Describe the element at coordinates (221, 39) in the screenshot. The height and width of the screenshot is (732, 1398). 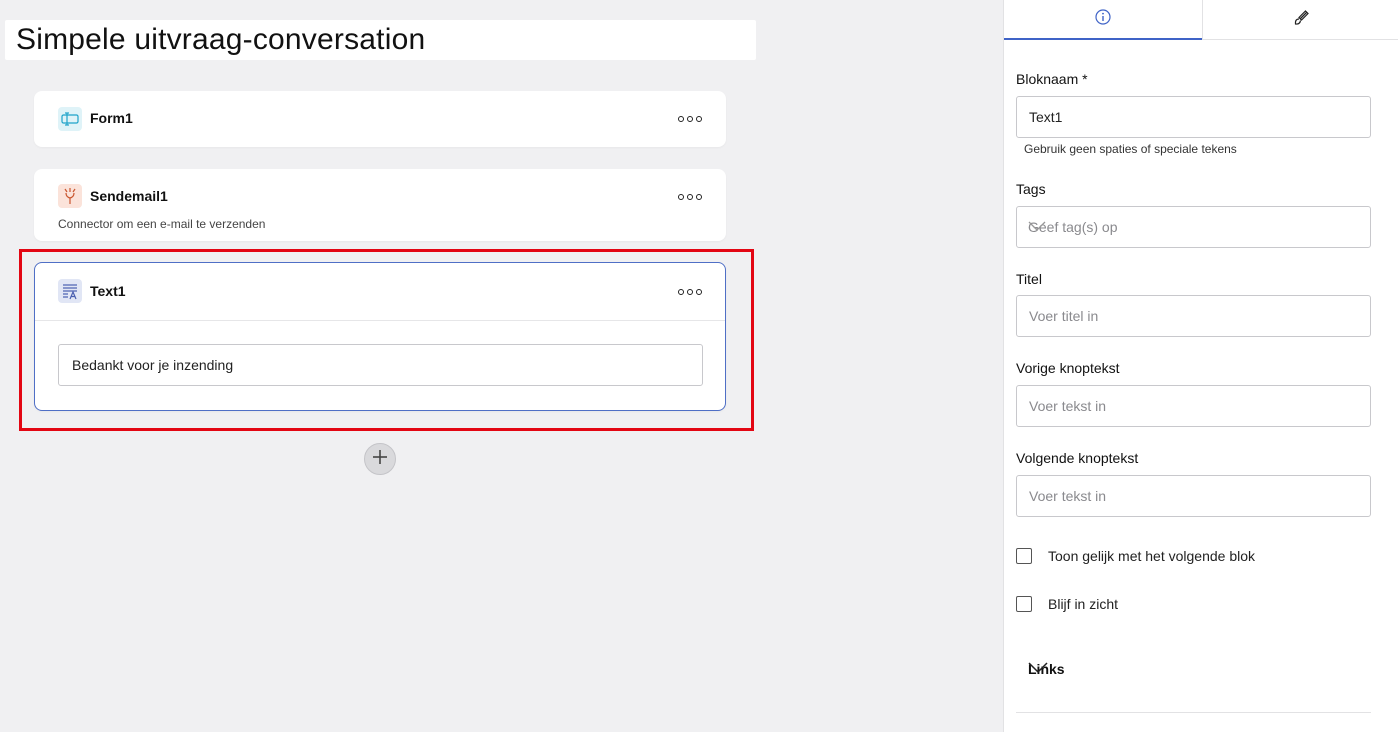
I see `page-title: Simpele uitvraag-conversation` at that location.